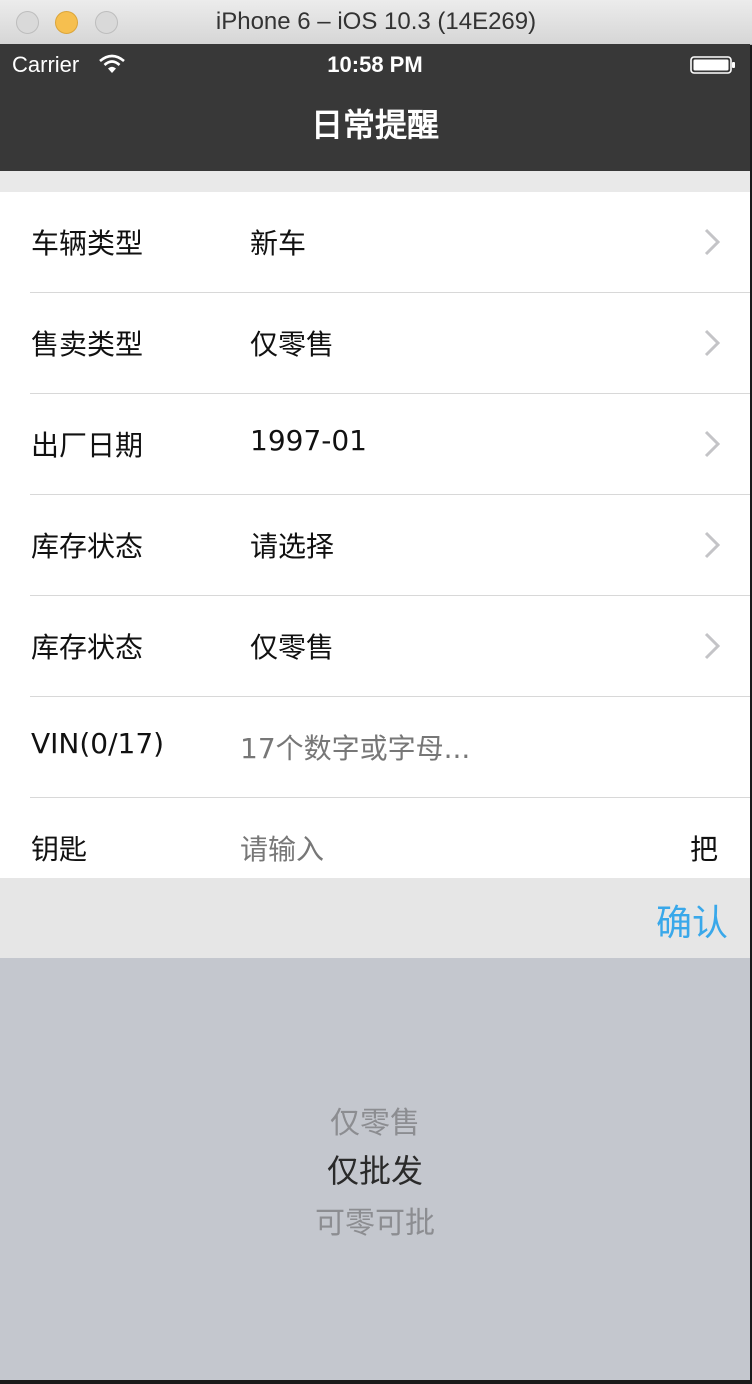 Image resolution: width=752 pixels, height=1384 pixels. I want to click on row-label: 出厂日期, so click(87, 445).